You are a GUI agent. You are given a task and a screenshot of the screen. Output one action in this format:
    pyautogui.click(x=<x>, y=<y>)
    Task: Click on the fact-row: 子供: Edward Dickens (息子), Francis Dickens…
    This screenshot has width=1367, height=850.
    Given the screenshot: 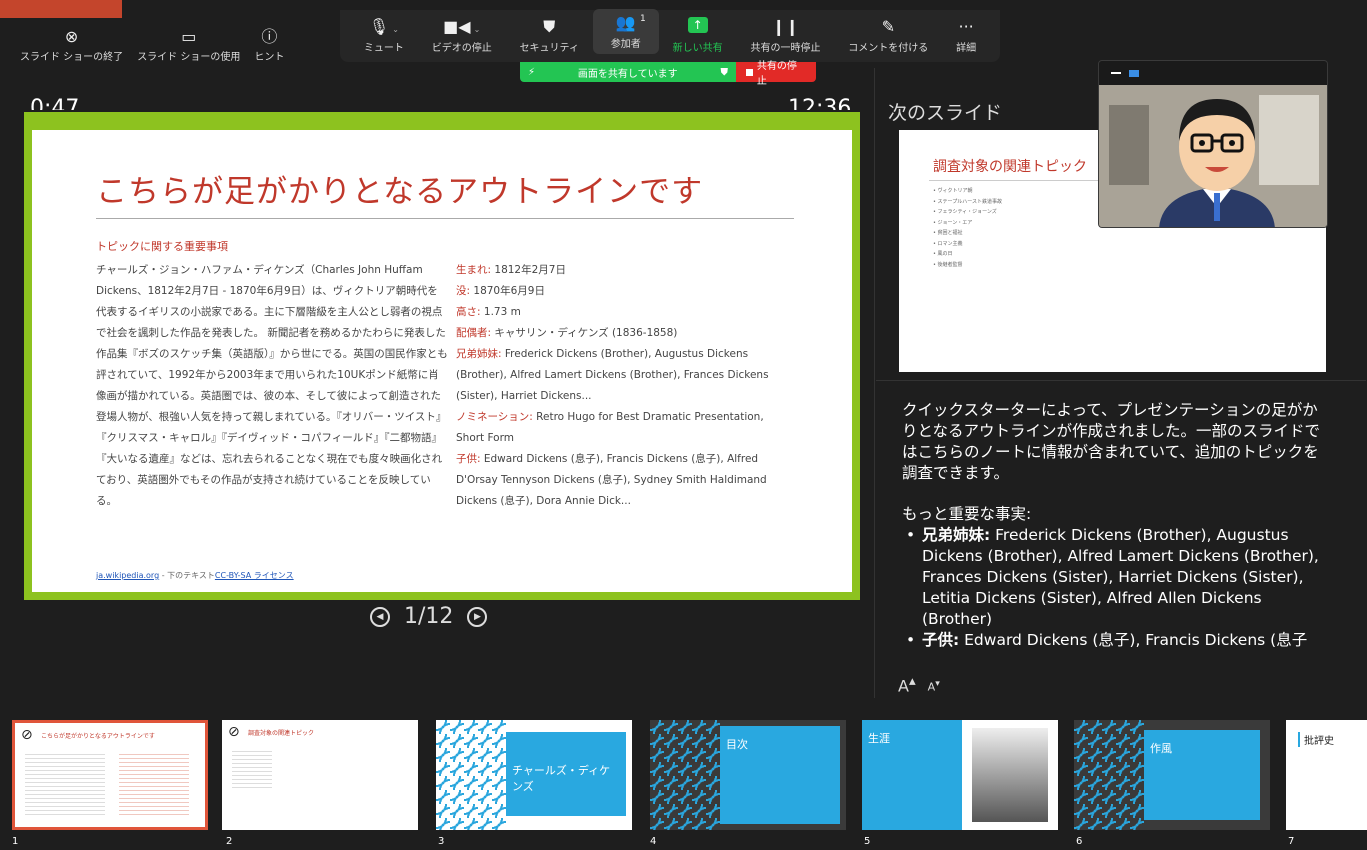 What is the action you would take?
    pyautogui.click(x=611, y=480)
    